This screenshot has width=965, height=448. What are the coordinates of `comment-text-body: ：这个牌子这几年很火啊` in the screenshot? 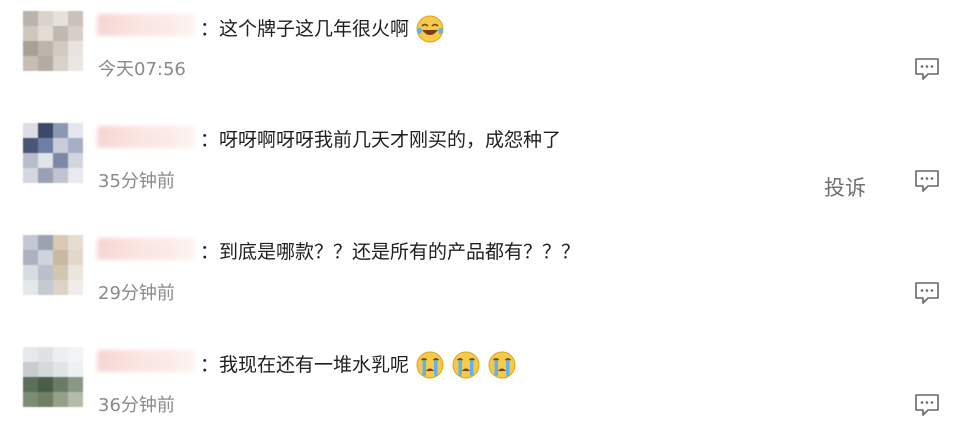 It's located at (305, 29).